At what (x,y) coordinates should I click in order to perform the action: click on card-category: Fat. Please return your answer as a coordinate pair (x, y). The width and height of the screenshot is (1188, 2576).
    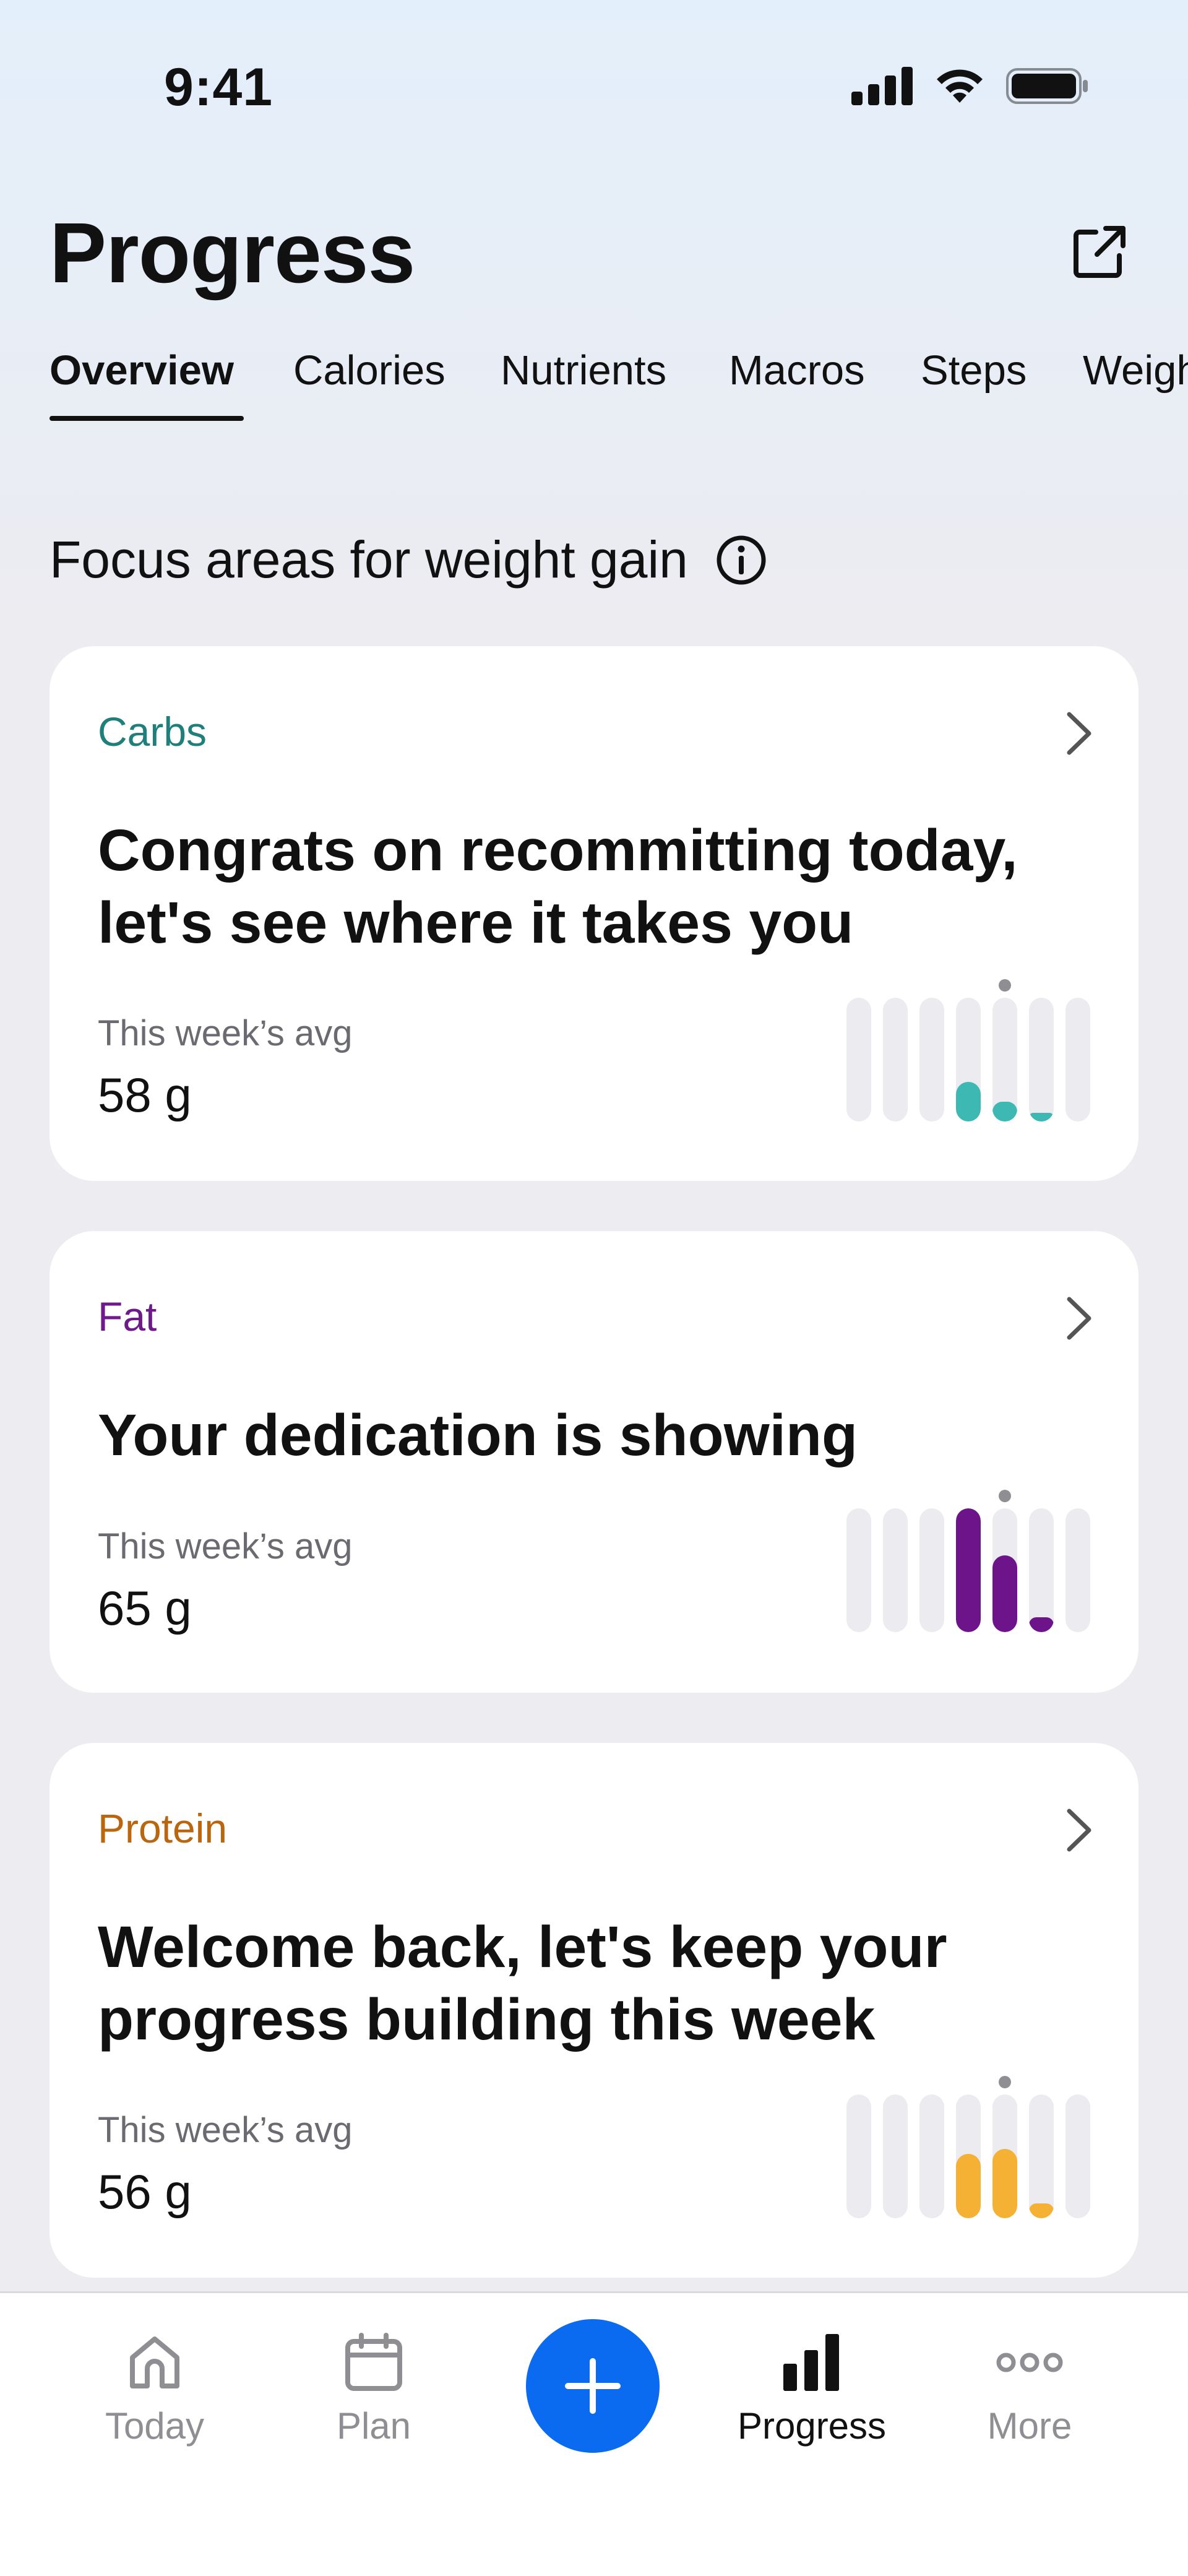
    Looking at the image, I should click on (127, 1316).